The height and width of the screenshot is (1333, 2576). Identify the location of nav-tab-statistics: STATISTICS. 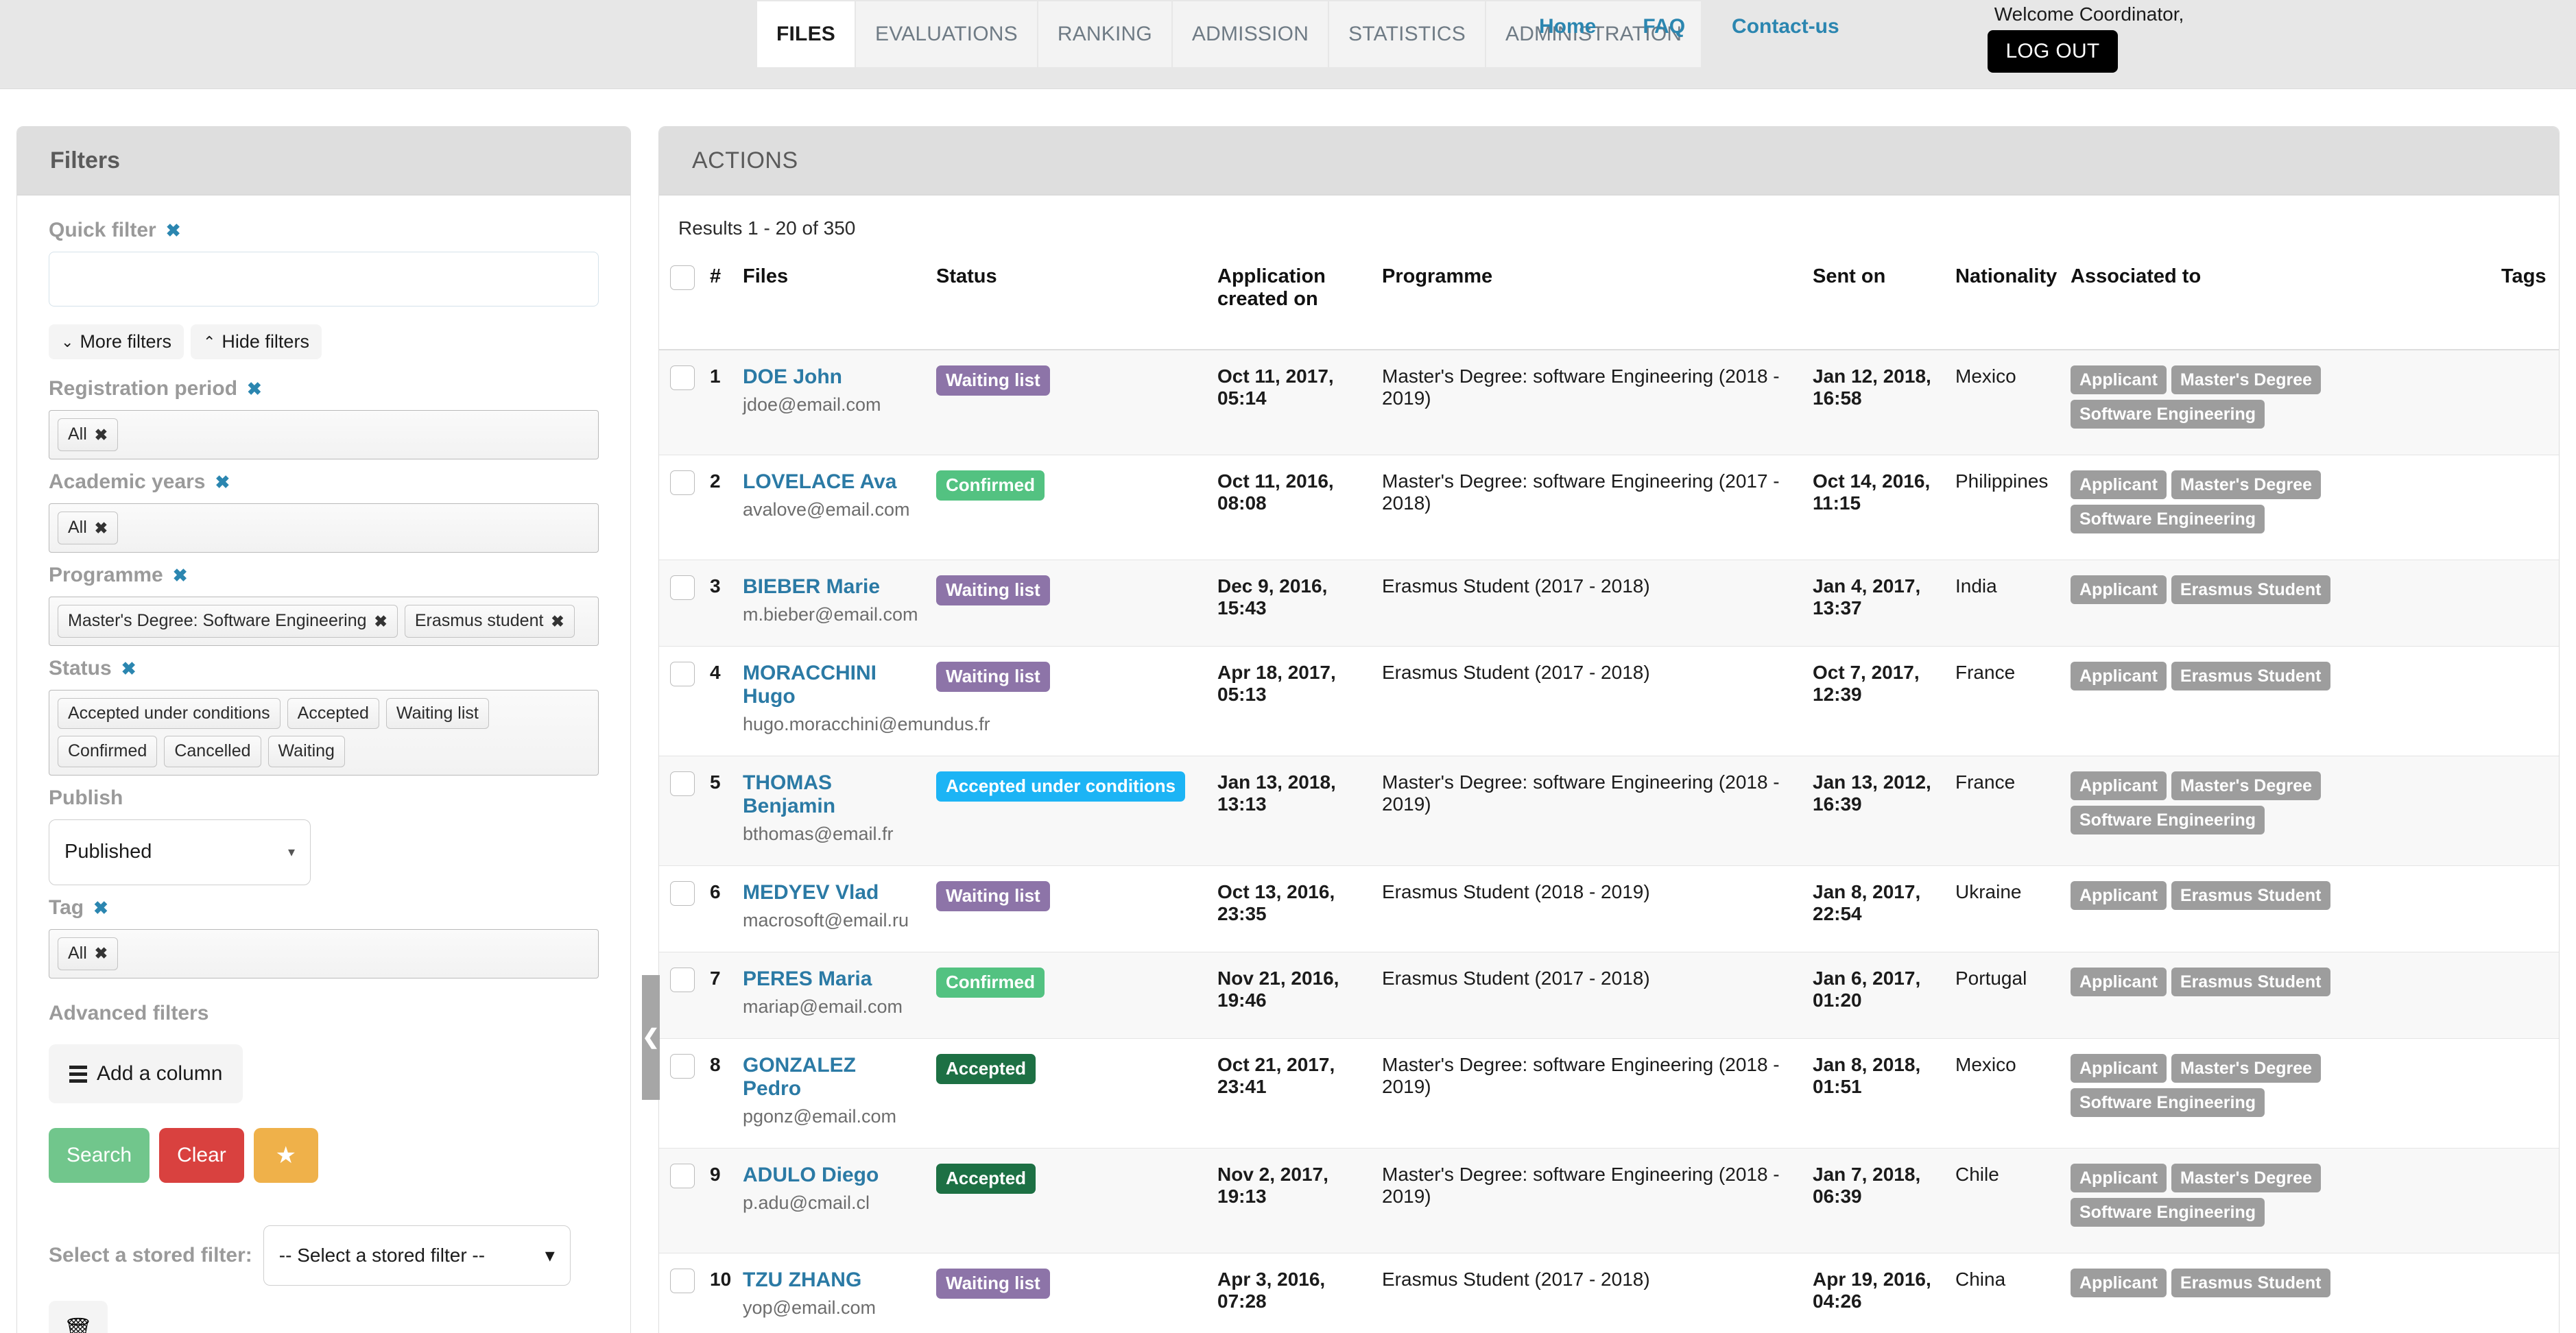
(1407, 34).